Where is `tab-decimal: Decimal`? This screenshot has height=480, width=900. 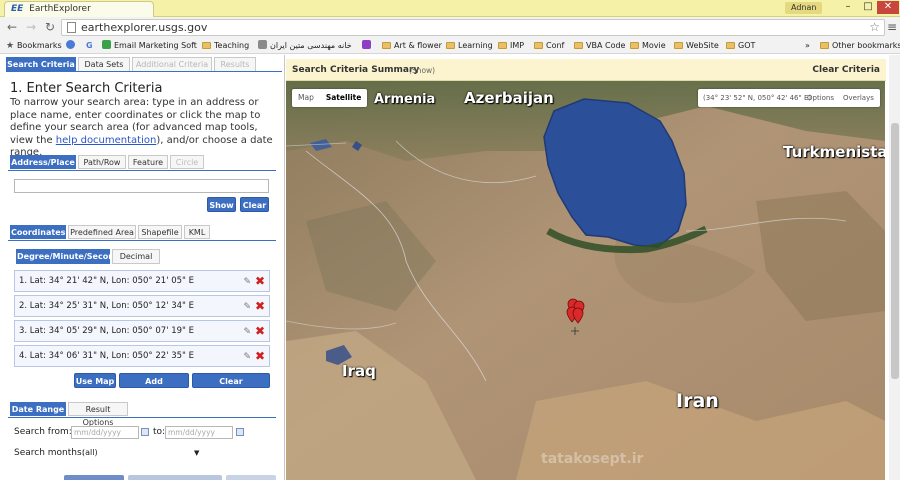
tab-decimal: Decimal is located at coordinates (136, 256).